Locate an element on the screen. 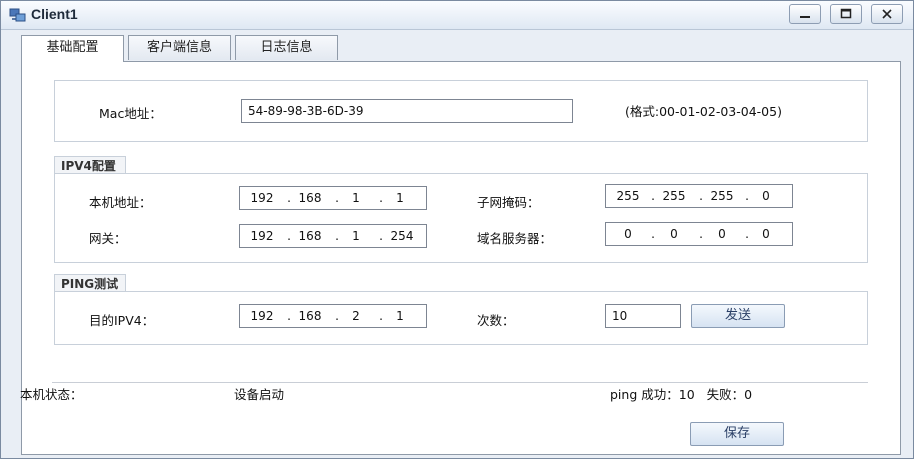  device-status-label: 本机状态： is located at coordinates (51, 394).